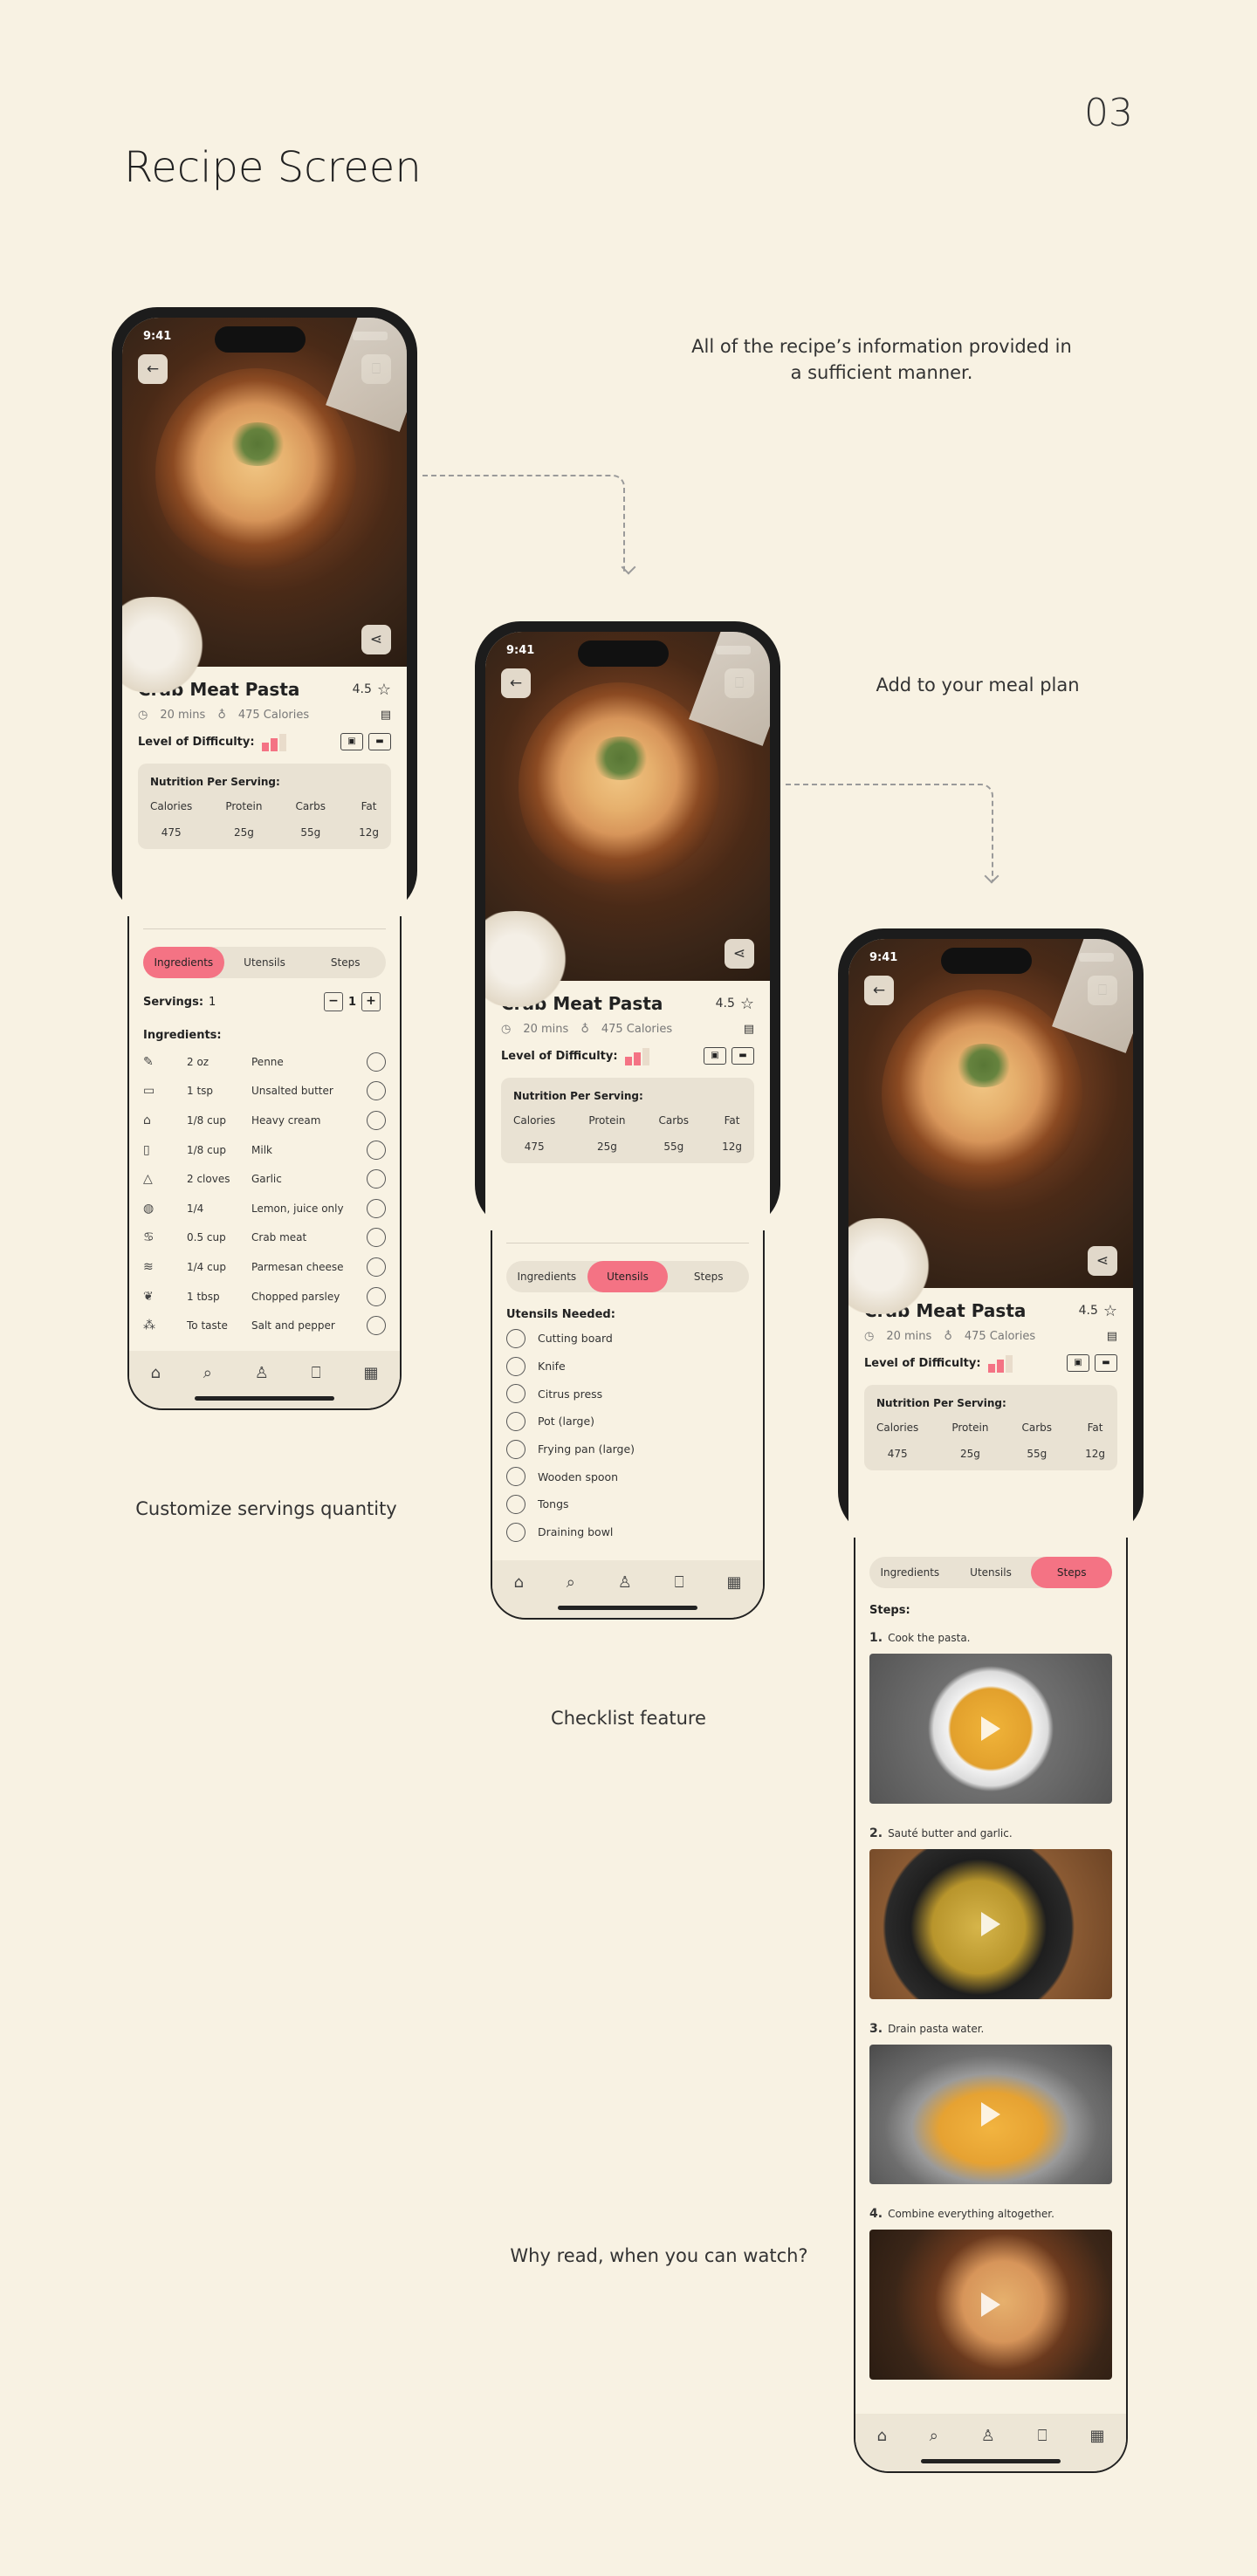 Image resolution: width=1257 pixels, height=2576 pixels. Describe the element at coordinates (333, 1001) in the screenshot. I see `decrease-servings-button: −` at that location.